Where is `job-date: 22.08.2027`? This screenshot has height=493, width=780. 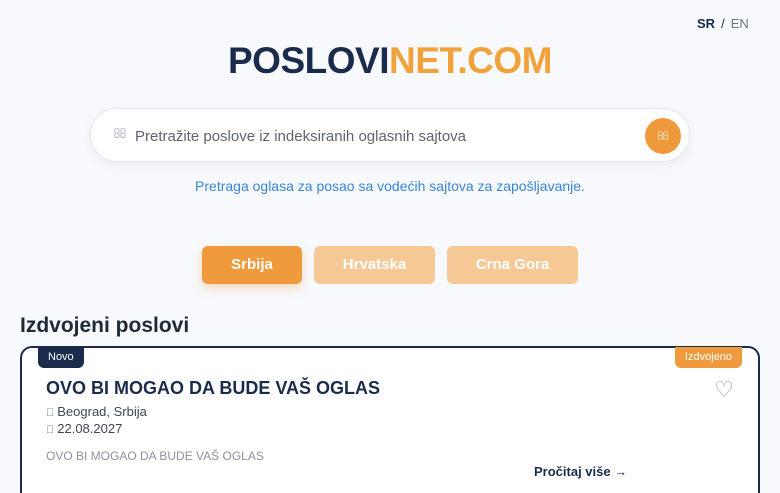 job-date: 22.08.2027 is located at coordinates (84, 428).